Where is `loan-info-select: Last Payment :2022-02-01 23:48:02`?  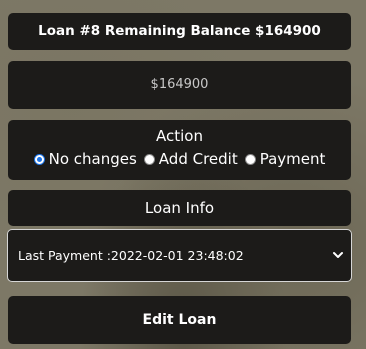
loan-info-select: Last Payment :2022-02-01 23:48:02 is located at coordinates (179, 255).